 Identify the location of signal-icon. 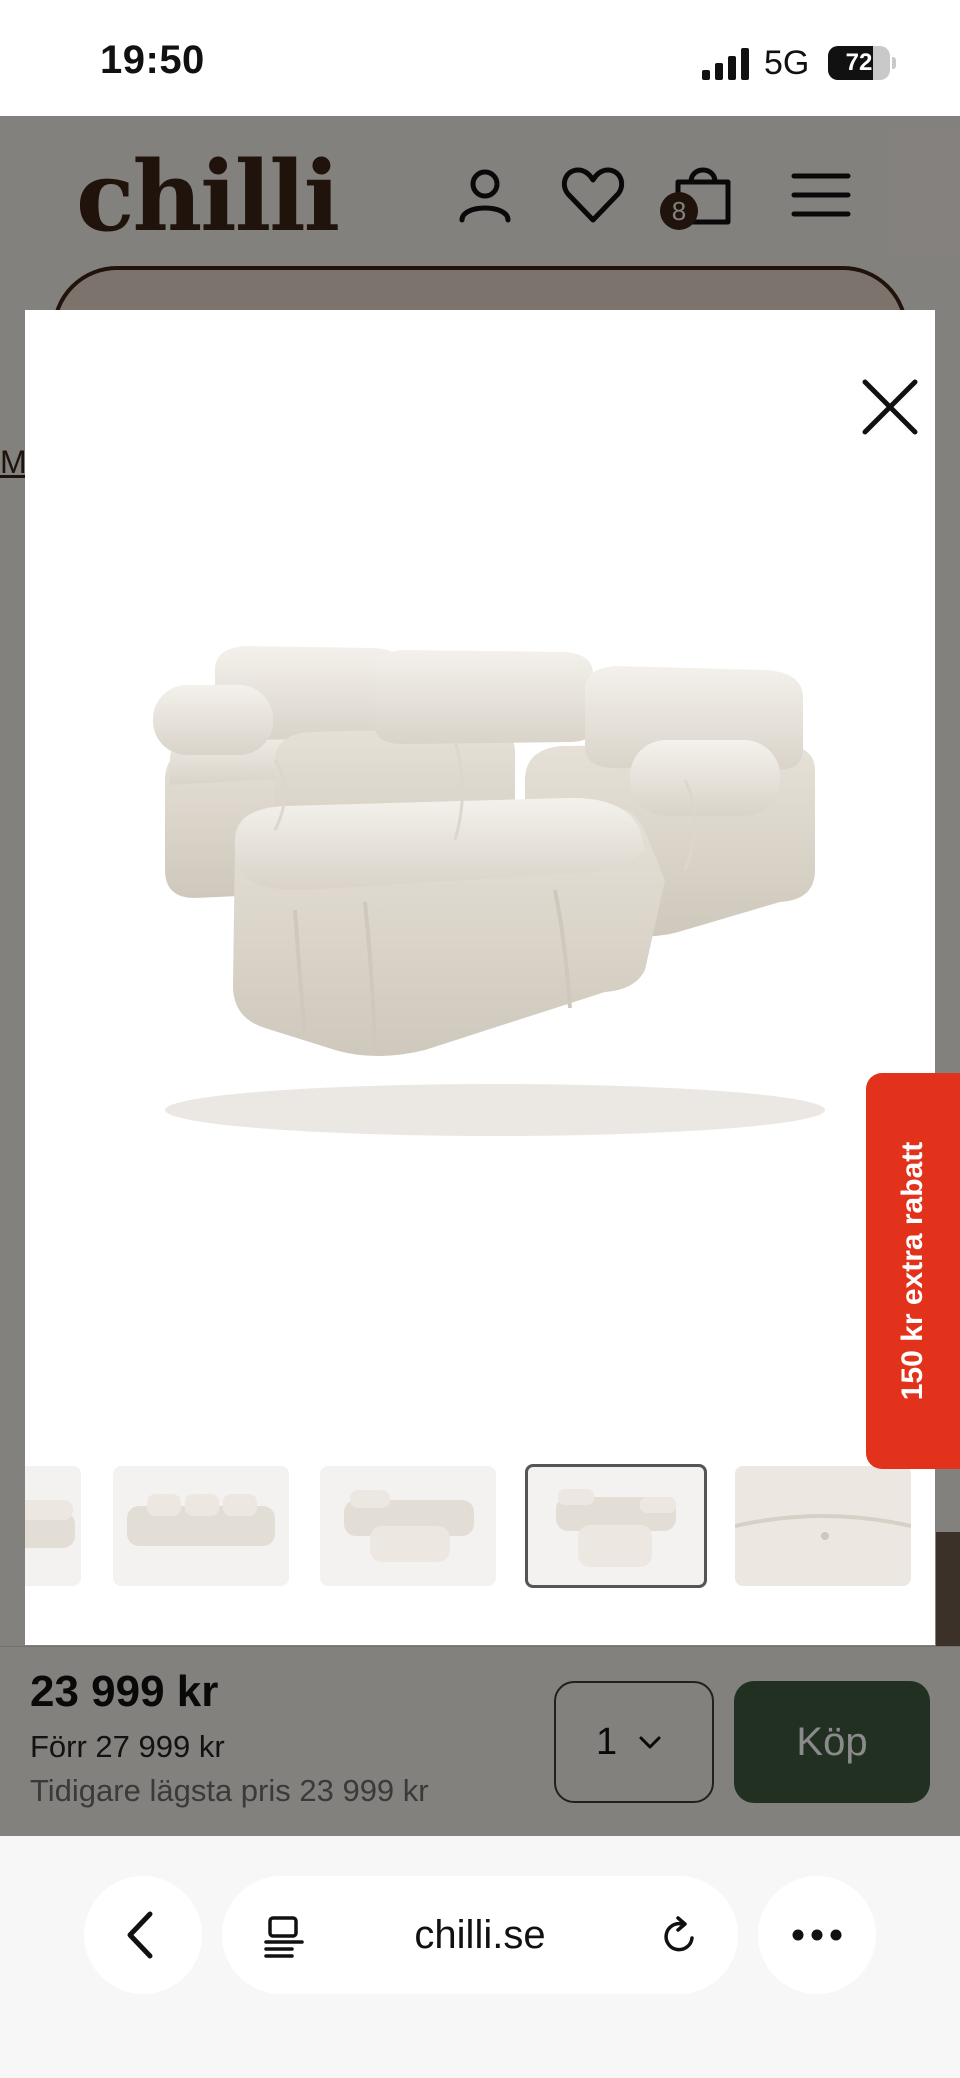
(725, 64).